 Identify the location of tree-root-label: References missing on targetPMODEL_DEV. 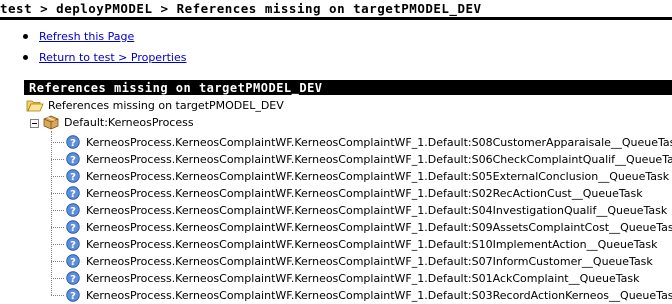
(166, 105).